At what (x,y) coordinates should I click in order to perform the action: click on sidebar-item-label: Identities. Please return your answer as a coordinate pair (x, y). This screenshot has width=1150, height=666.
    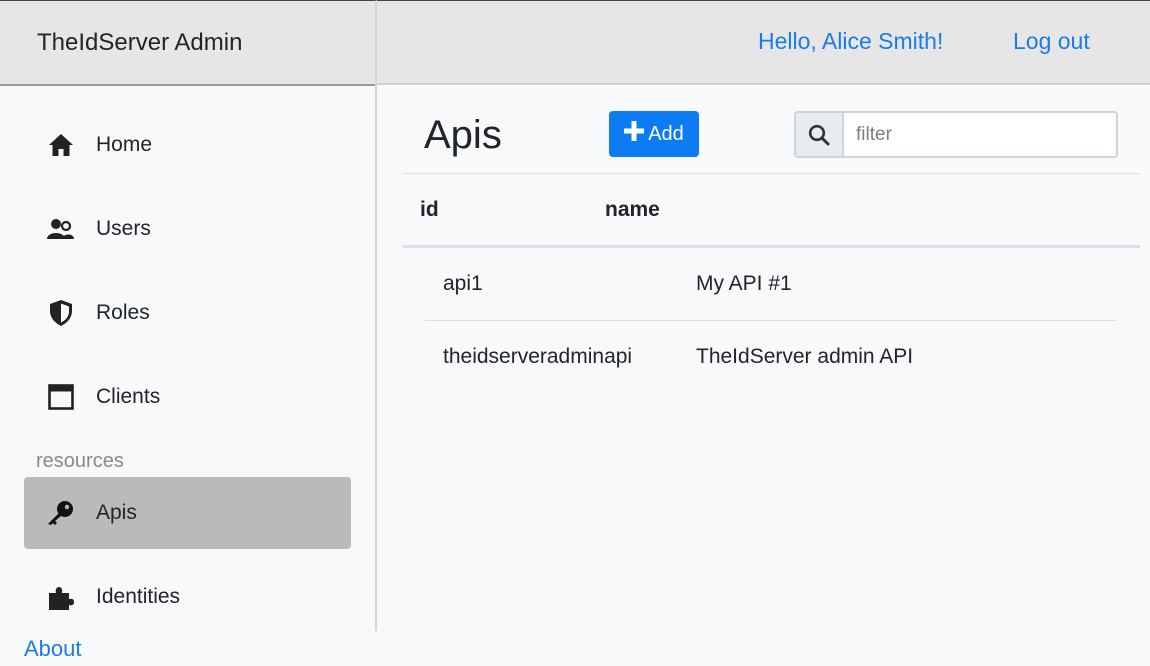
    Looking at the image, I should click on (138, 596).